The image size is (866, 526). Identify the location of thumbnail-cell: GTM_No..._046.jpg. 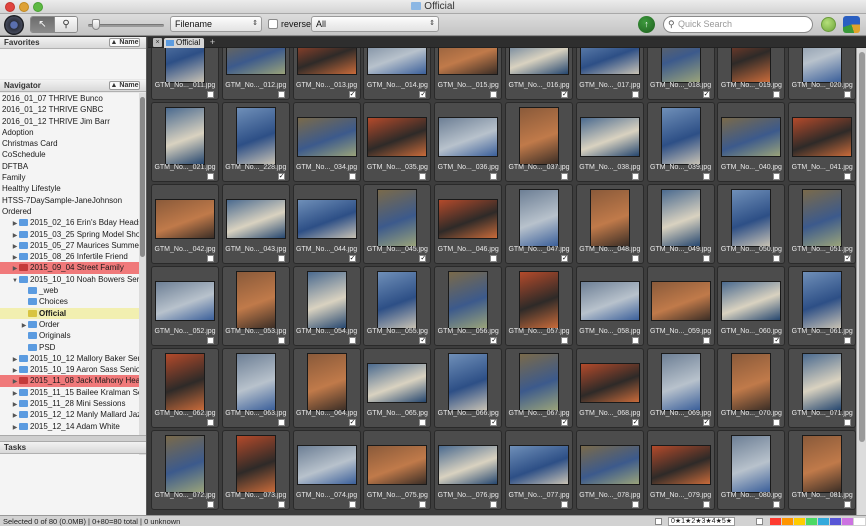
(468, 224).